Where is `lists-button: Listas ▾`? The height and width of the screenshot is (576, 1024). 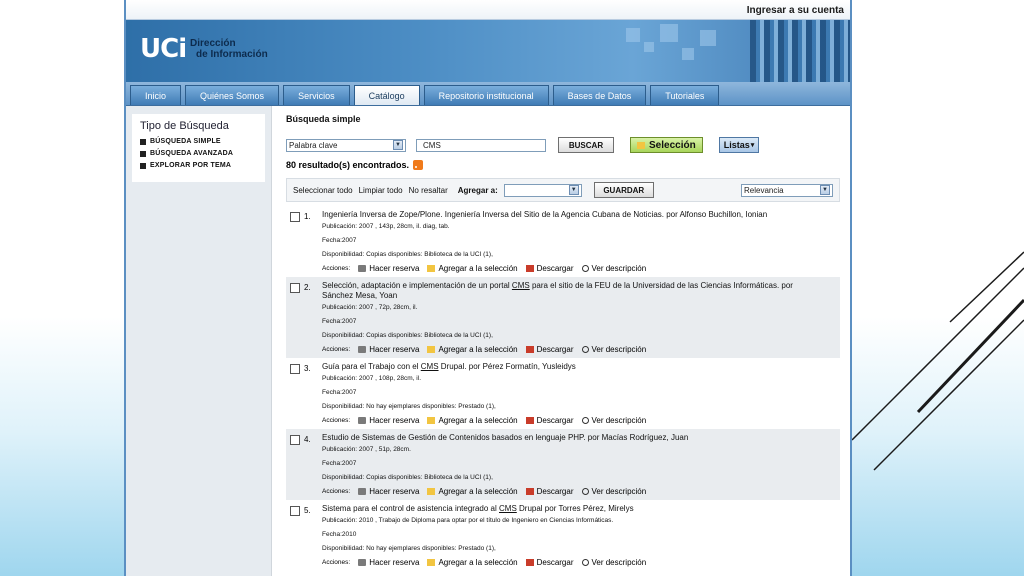
lists-button: Listas ▾ is located at coordinates (739, 145).